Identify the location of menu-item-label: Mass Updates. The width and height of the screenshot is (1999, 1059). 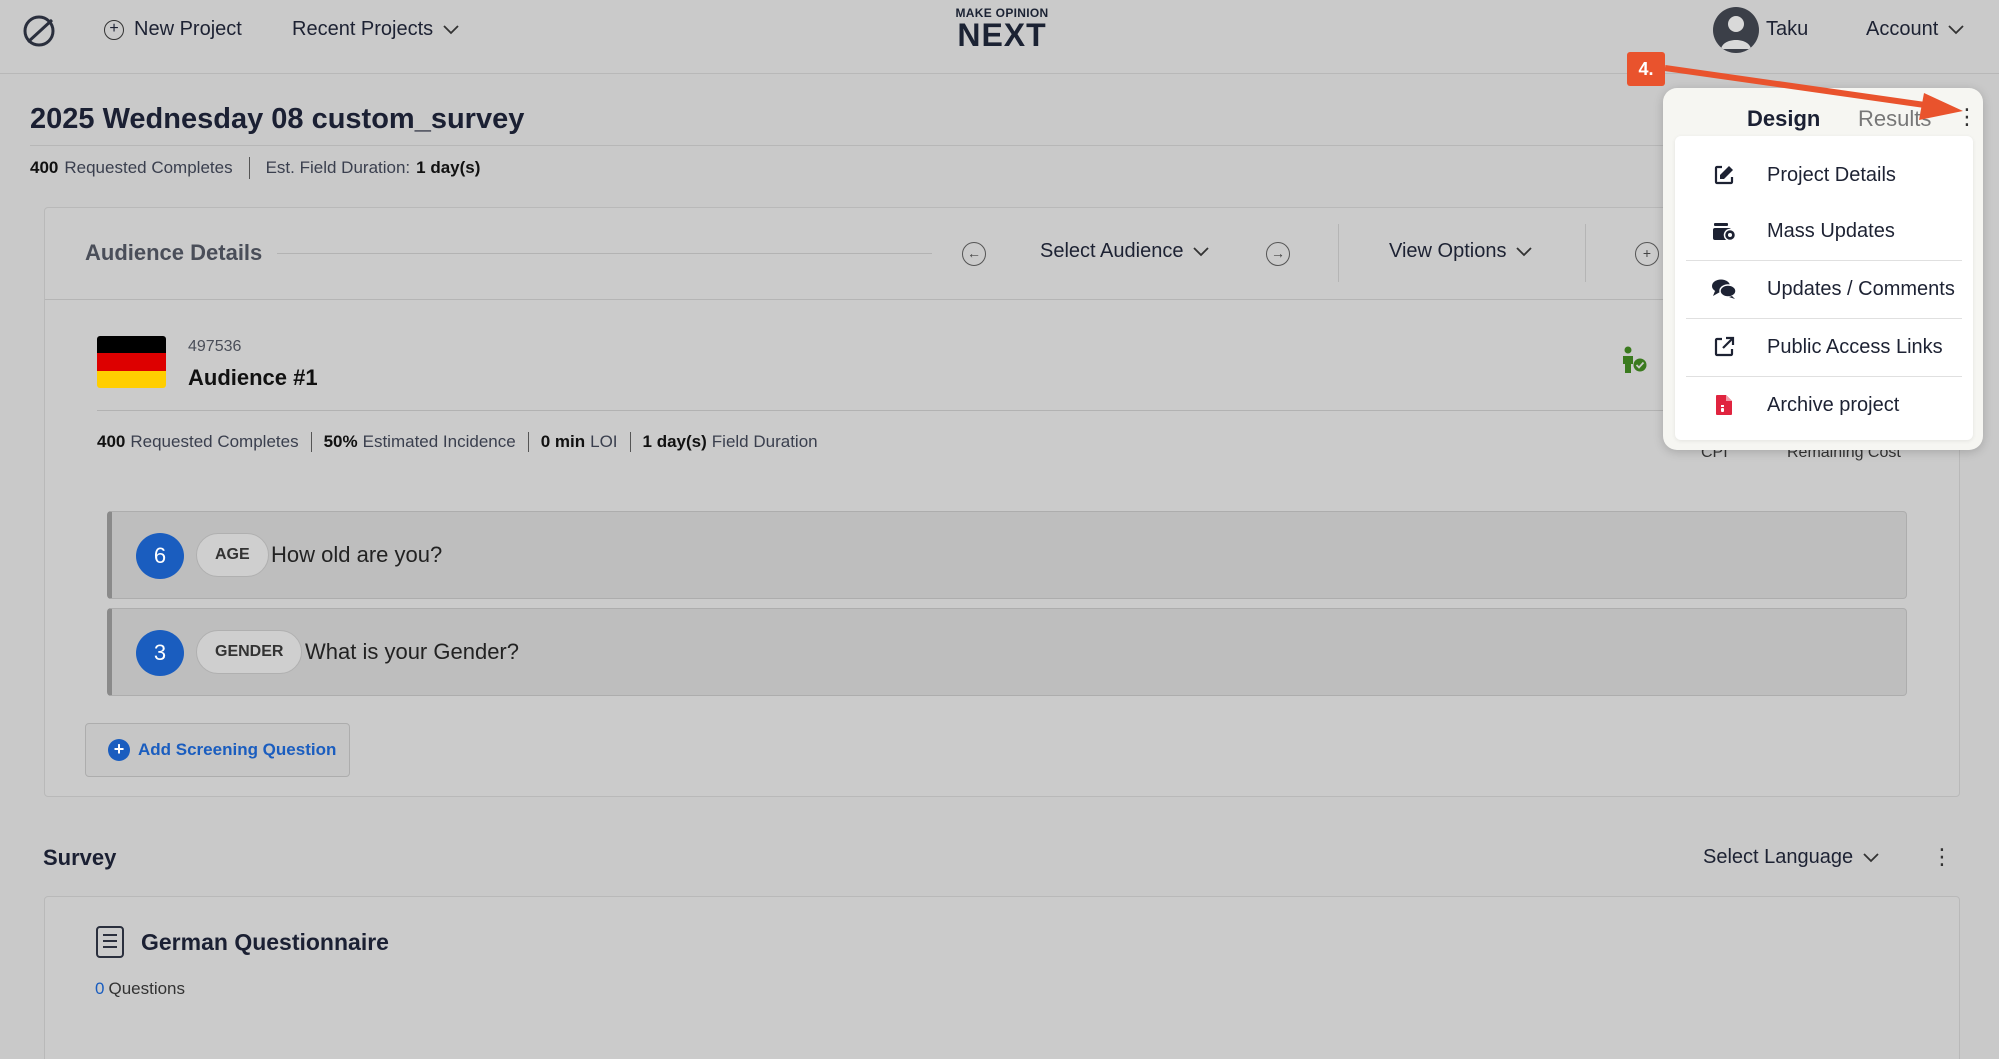
(1831, 230).